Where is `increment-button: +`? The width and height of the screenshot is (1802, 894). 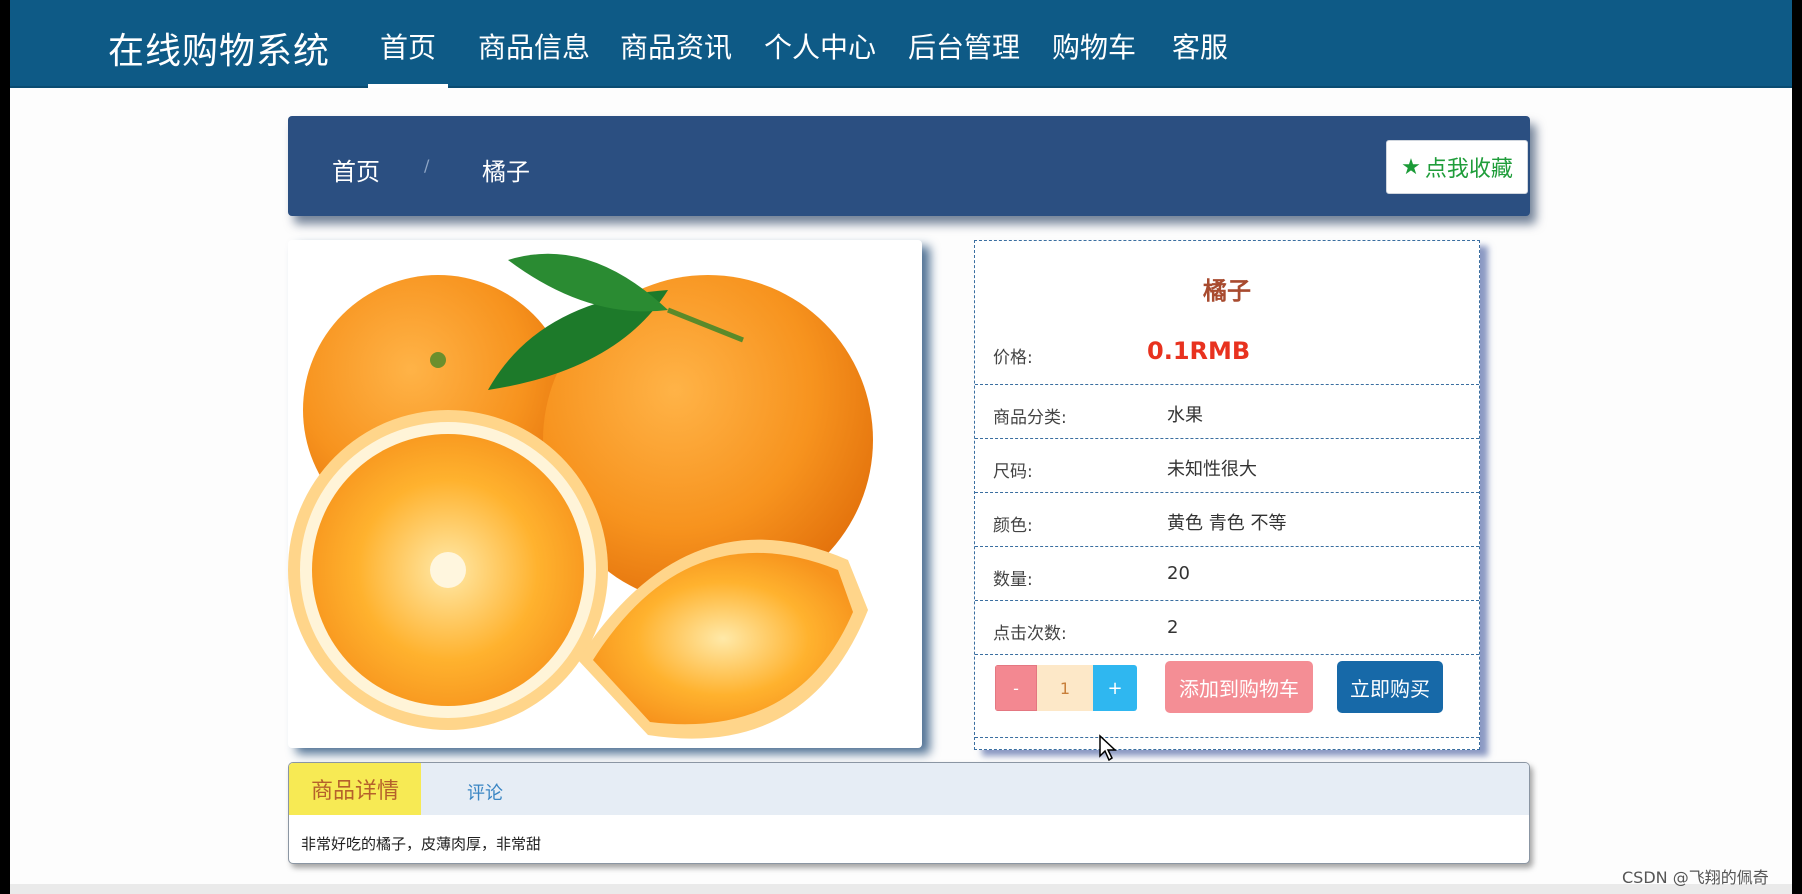 increment-button: + is located at coordinates (1115, 688).